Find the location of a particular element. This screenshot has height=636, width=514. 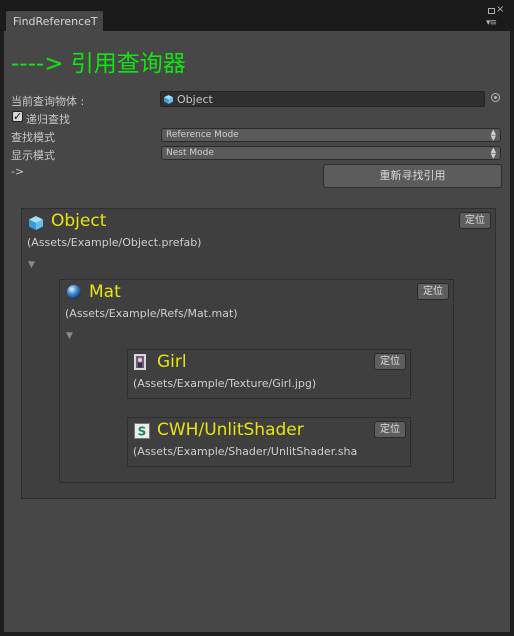

display-mode-dropdown: Nest Mode ▲ ▼ is located at coordinates (331, 153).